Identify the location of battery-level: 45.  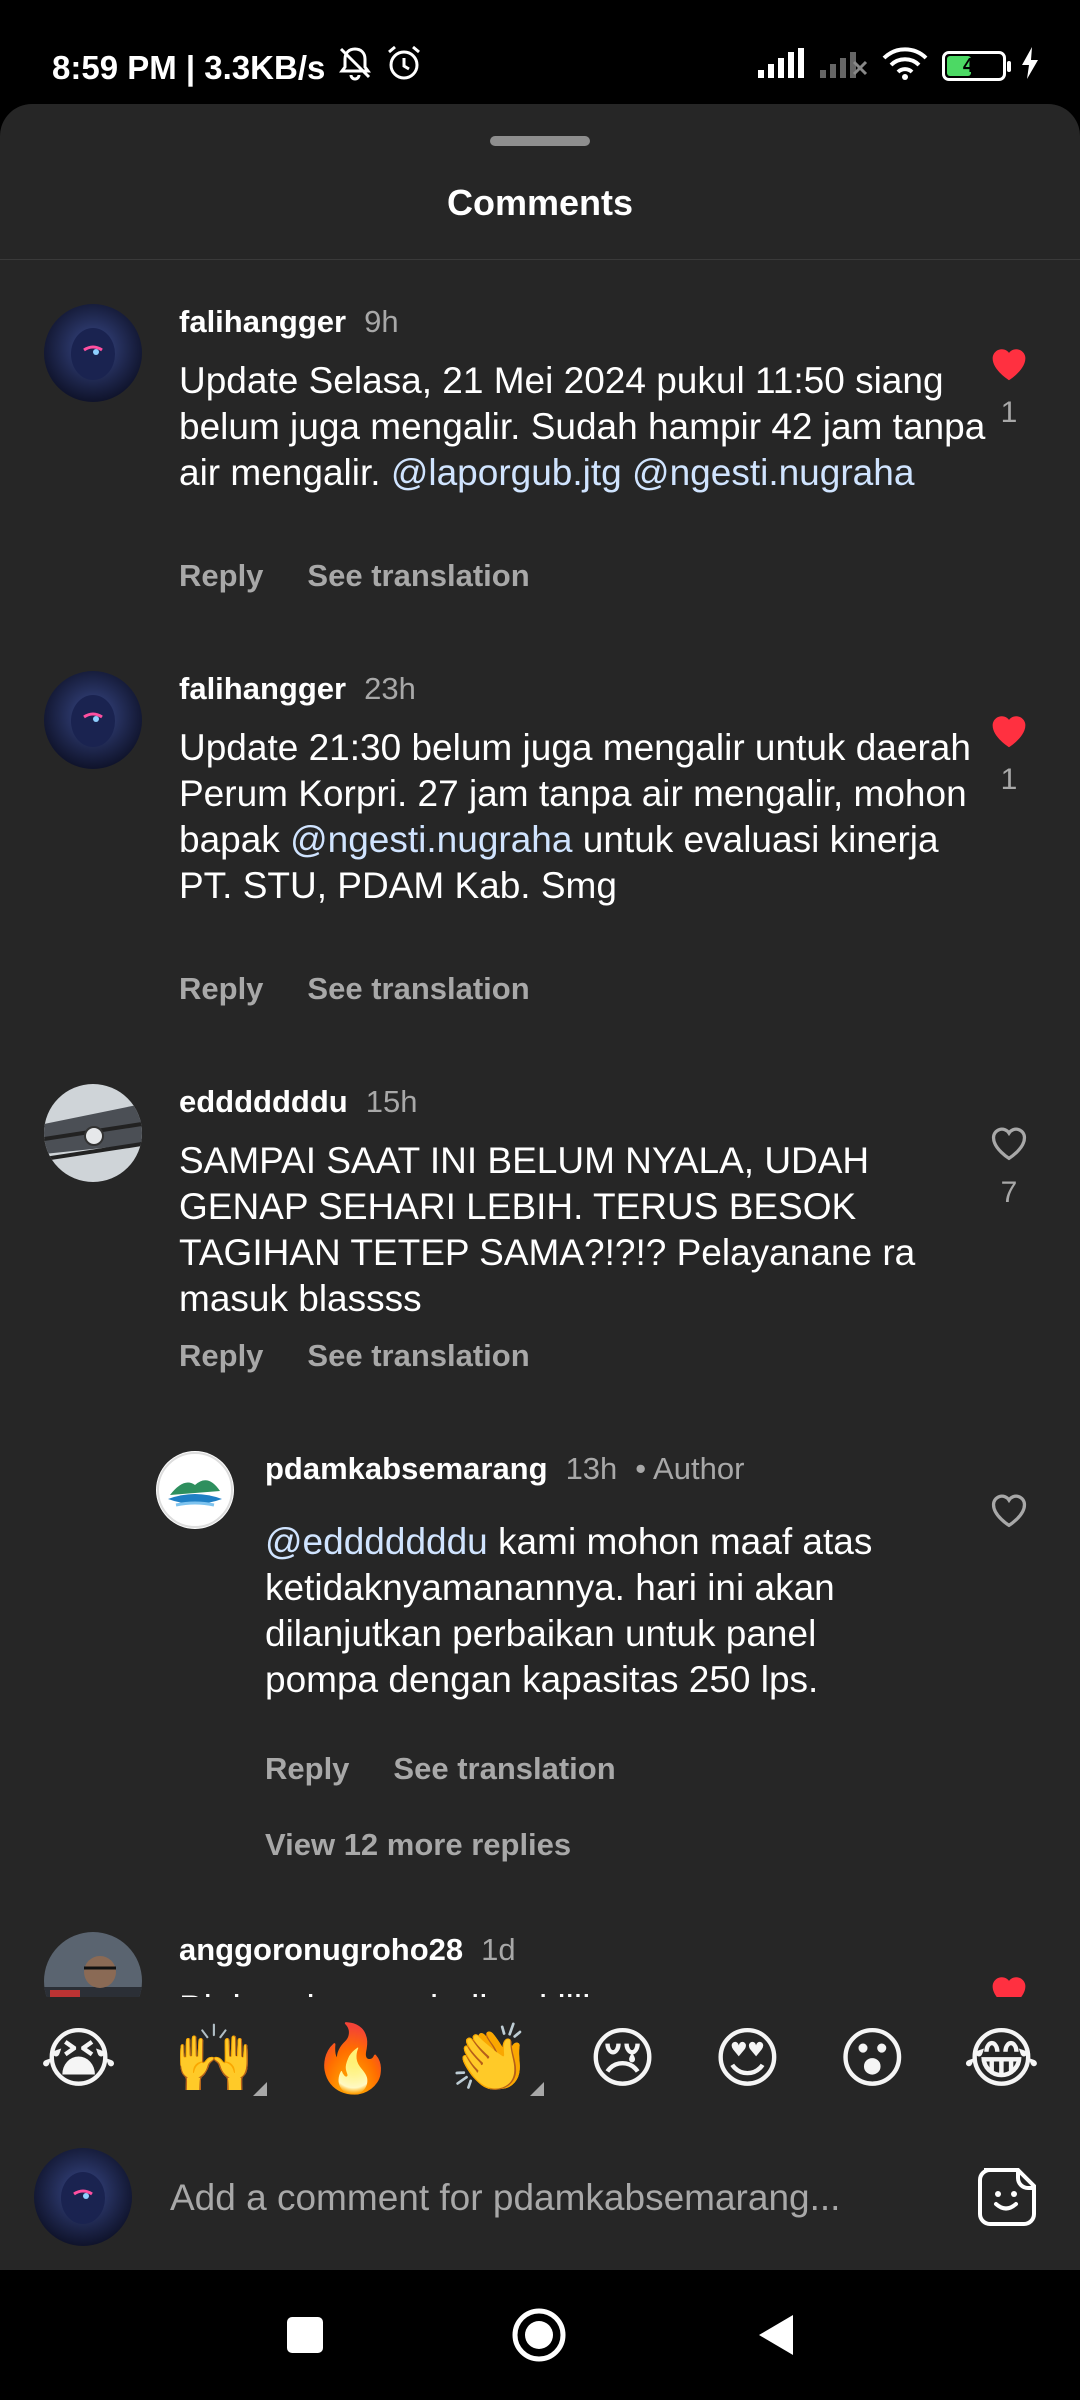
(974, 65).